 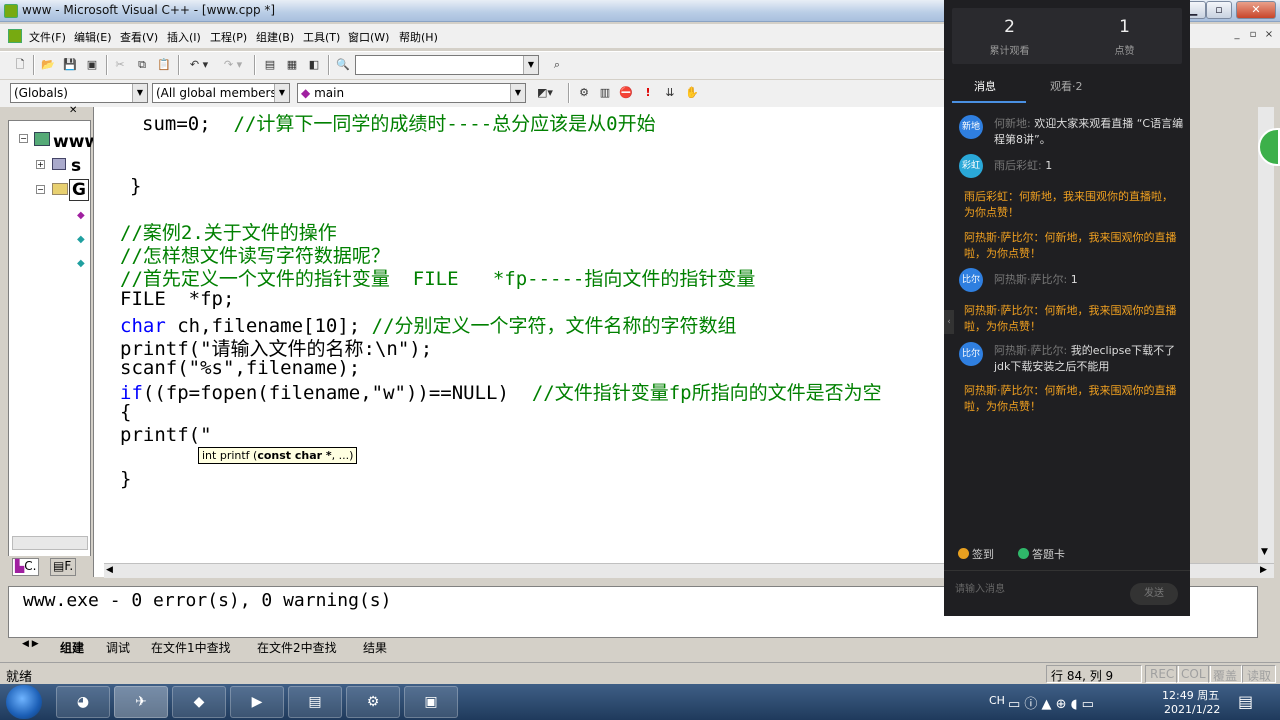 I want to click on start-button, so click(x=24, y=702).